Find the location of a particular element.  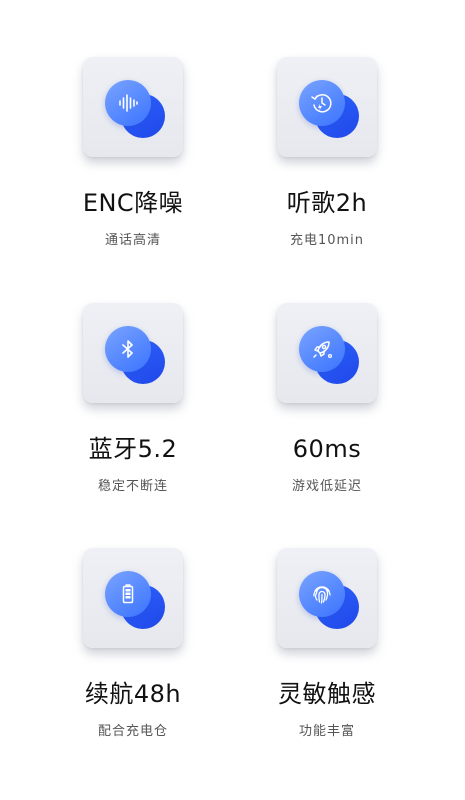

fingerprint-icon is located at coordinates (322, 594).